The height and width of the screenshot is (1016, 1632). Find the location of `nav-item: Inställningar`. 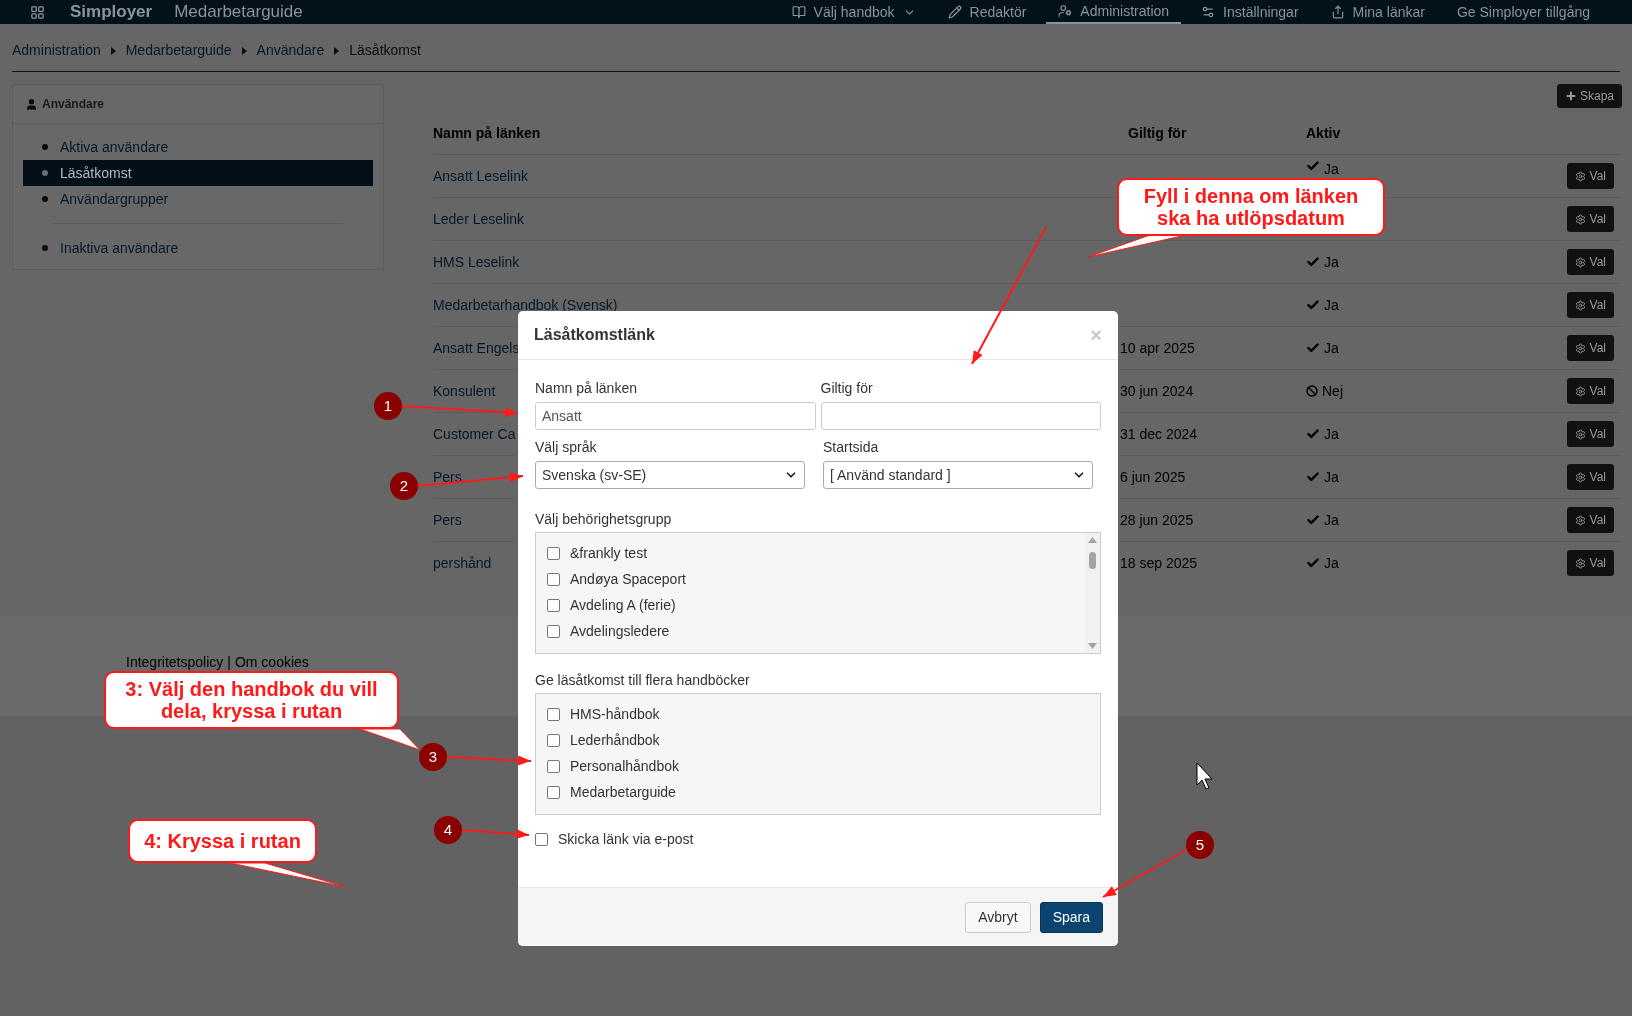

nav-item: Inställningar is located at coordinates (1250, 12).